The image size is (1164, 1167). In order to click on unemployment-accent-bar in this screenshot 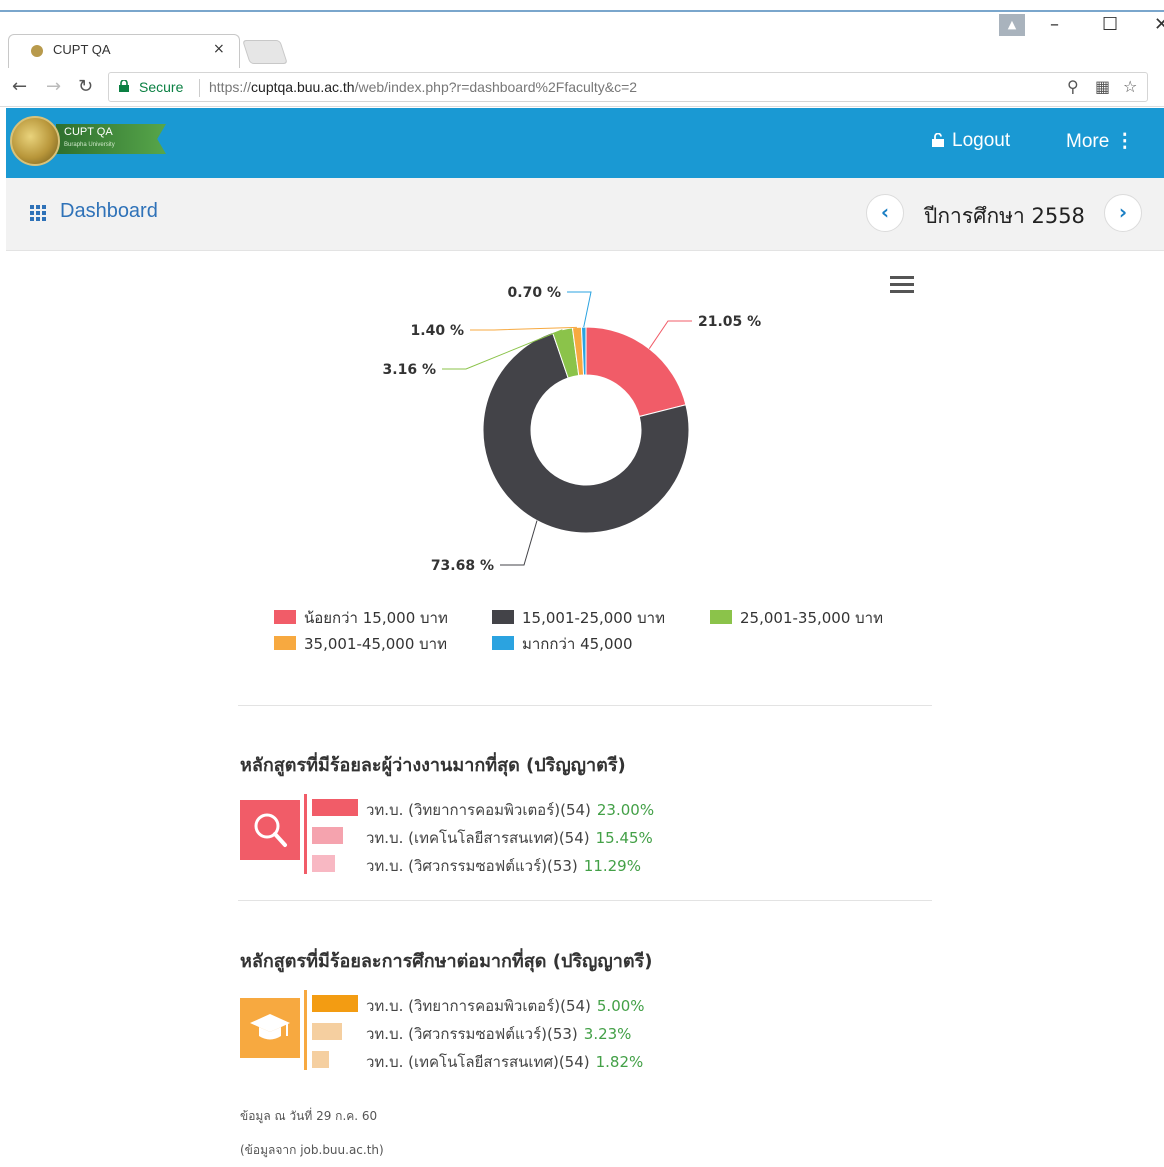, I will do `click(305, 834)`.